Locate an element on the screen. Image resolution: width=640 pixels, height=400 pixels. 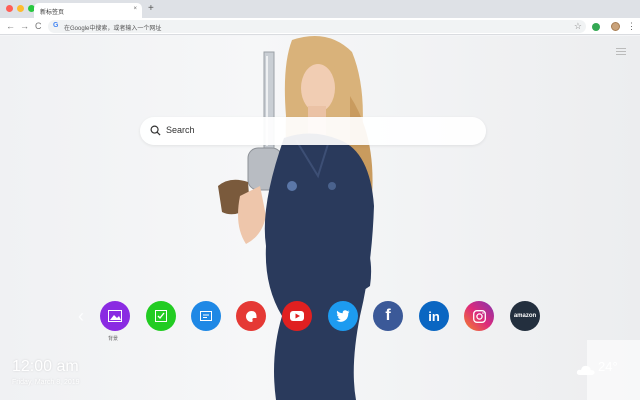
instagram-shortcut is located at coordinates (479, 316).